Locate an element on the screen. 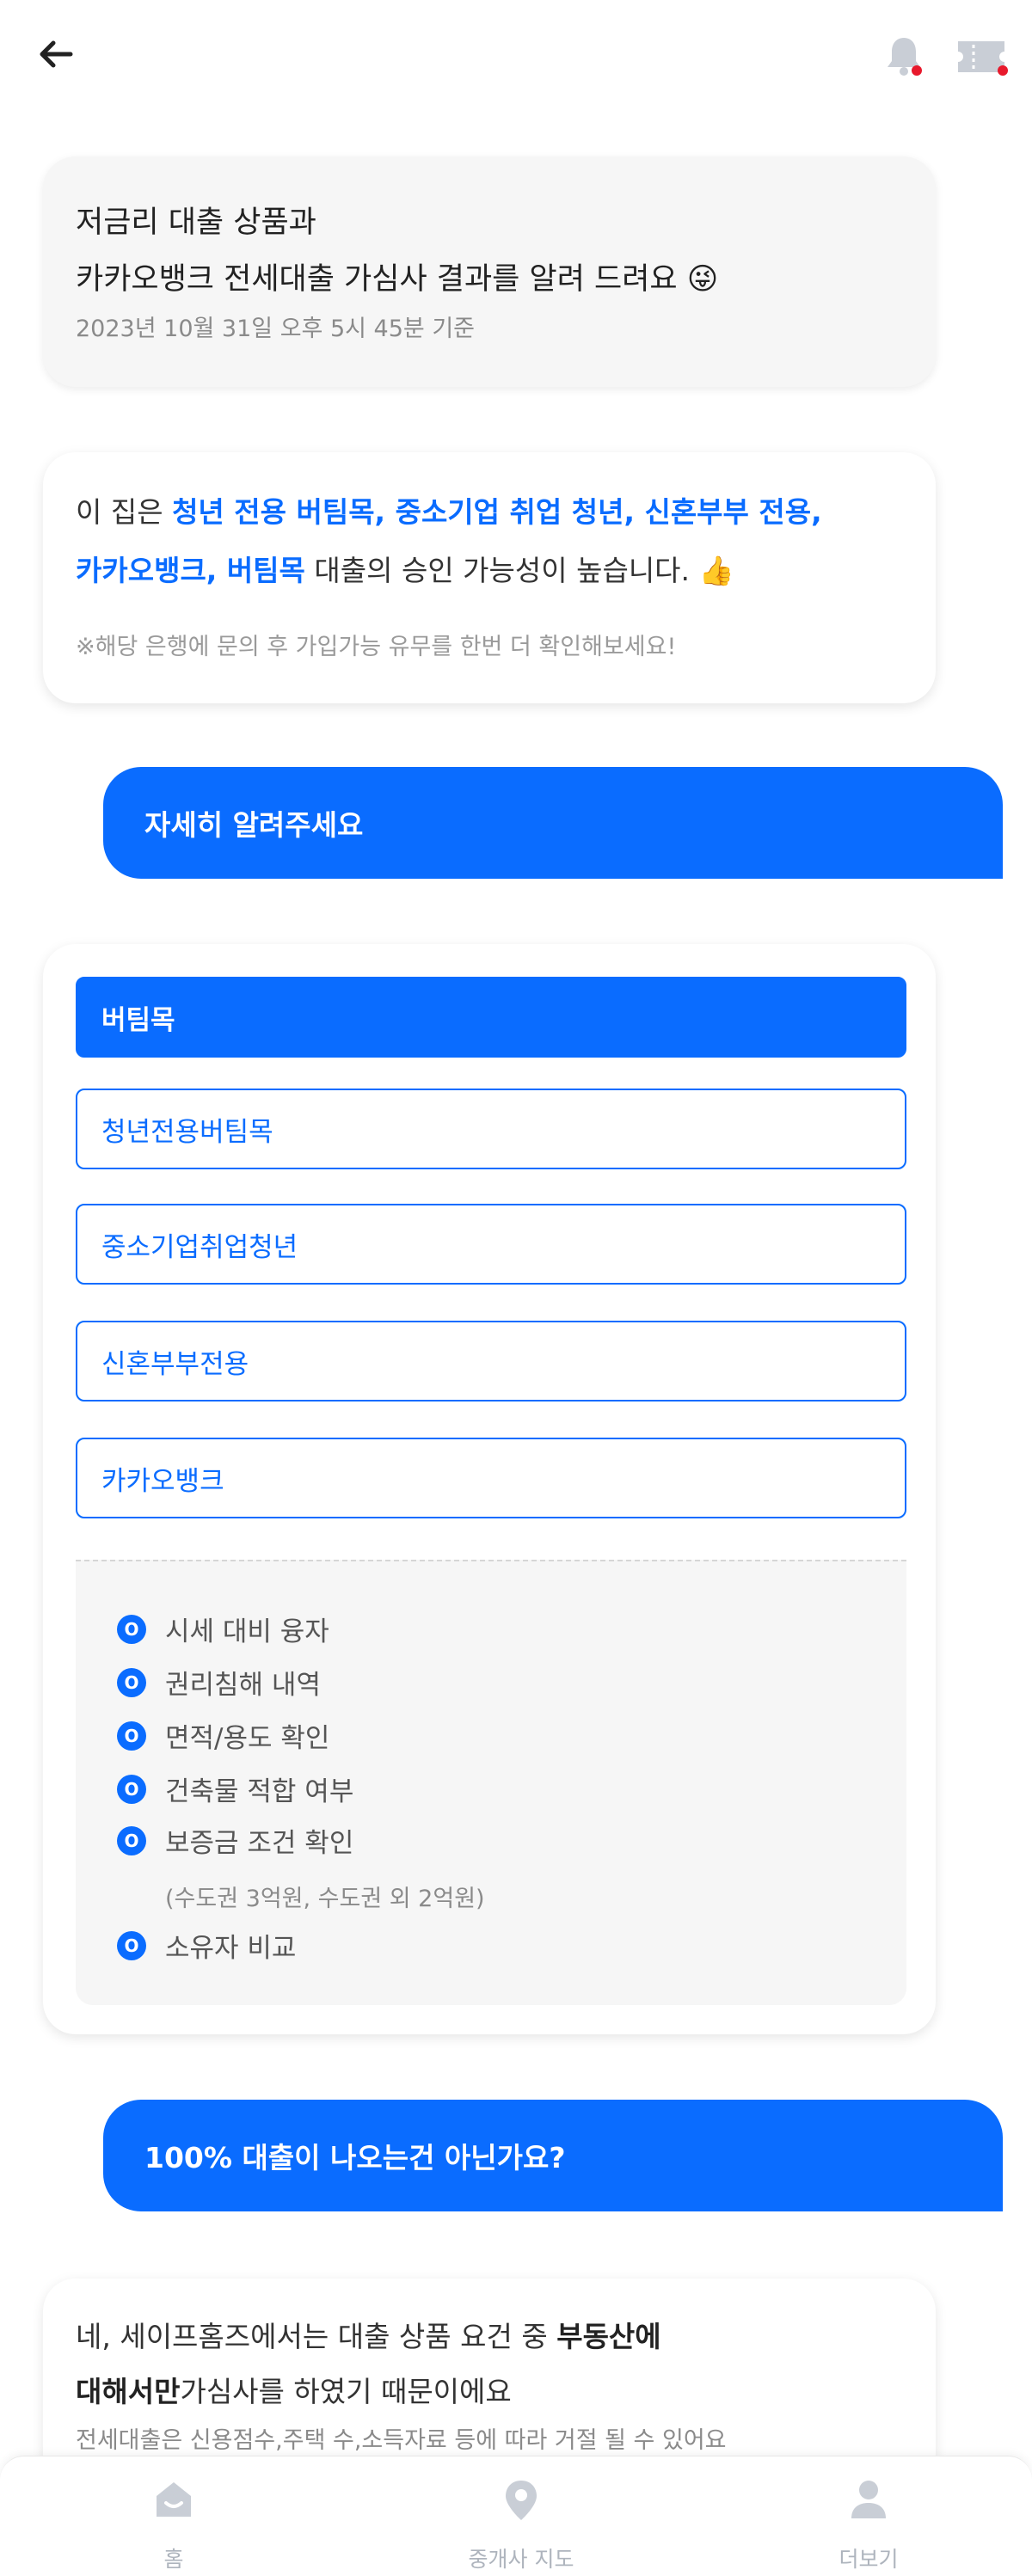 This screenshot has width=1032, height=2576. back-button is located at coordinates (56, 55).